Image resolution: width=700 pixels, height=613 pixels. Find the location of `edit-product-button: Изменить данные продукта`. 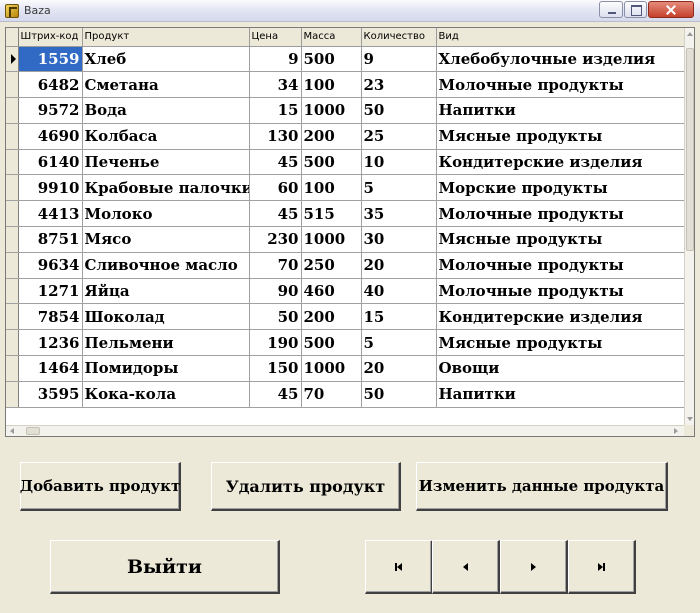

edit-product-button: Изменить данные продукта is located at coordinates (542, 486).